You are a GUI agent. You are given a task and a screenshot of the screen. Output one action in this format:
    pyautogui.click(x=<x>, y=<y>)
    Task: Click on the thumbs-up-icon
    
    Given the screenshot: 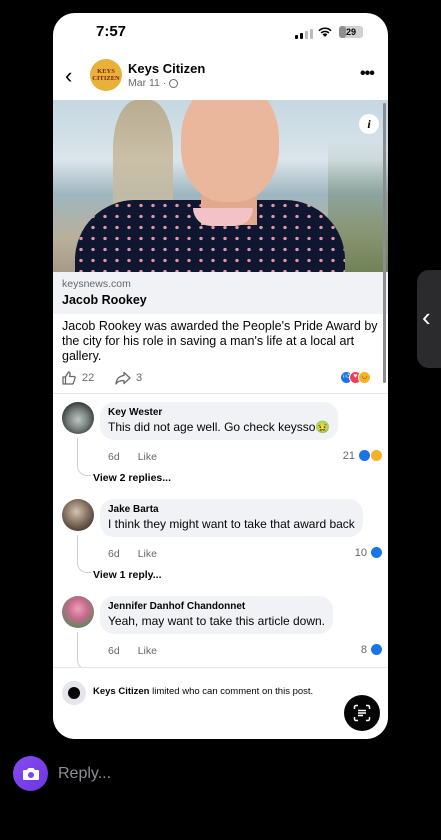 What is the action you would take?
    pyautogui.click(x=69, y=378)
    